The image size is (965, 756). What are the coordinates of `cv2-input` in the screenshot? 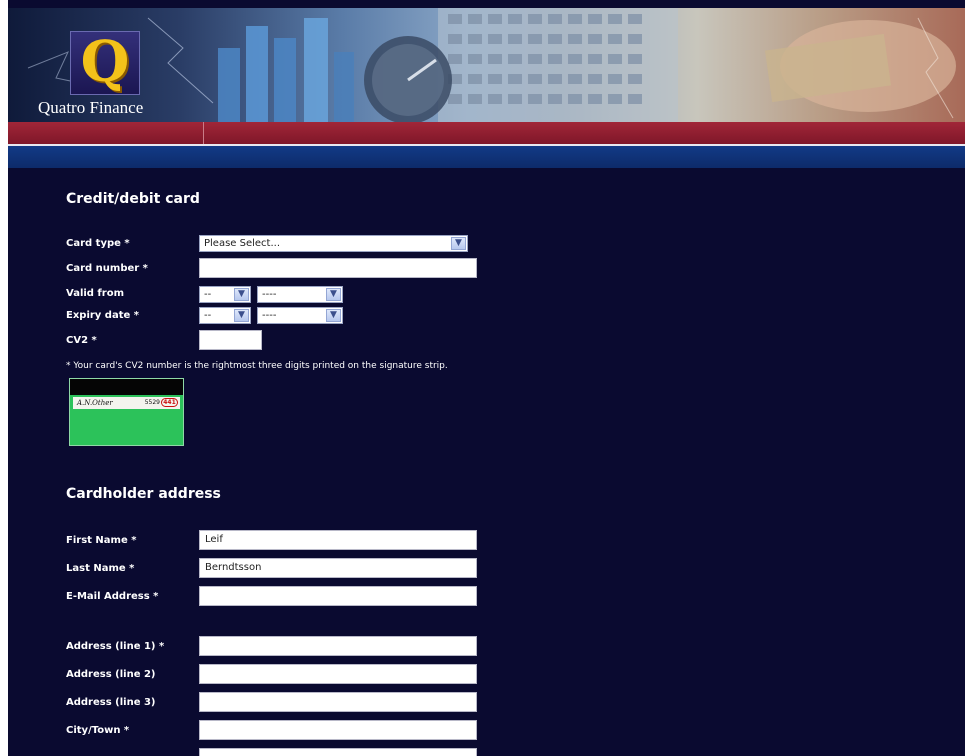 It's located at (230, 340).